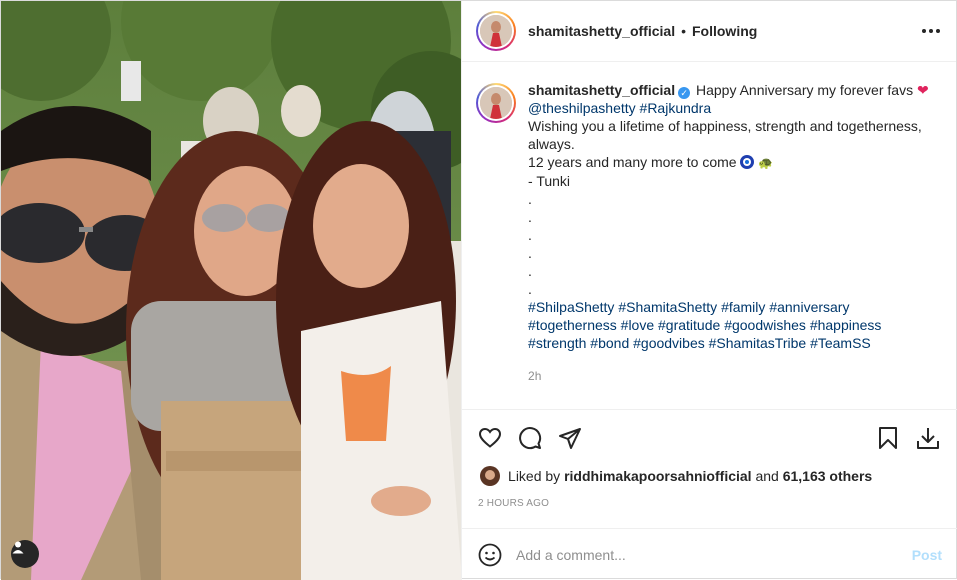  What do you see at coordinates (743, 307) in the screenshot?
I see `hashtag-link: #family` at bounding box center [743, 307].